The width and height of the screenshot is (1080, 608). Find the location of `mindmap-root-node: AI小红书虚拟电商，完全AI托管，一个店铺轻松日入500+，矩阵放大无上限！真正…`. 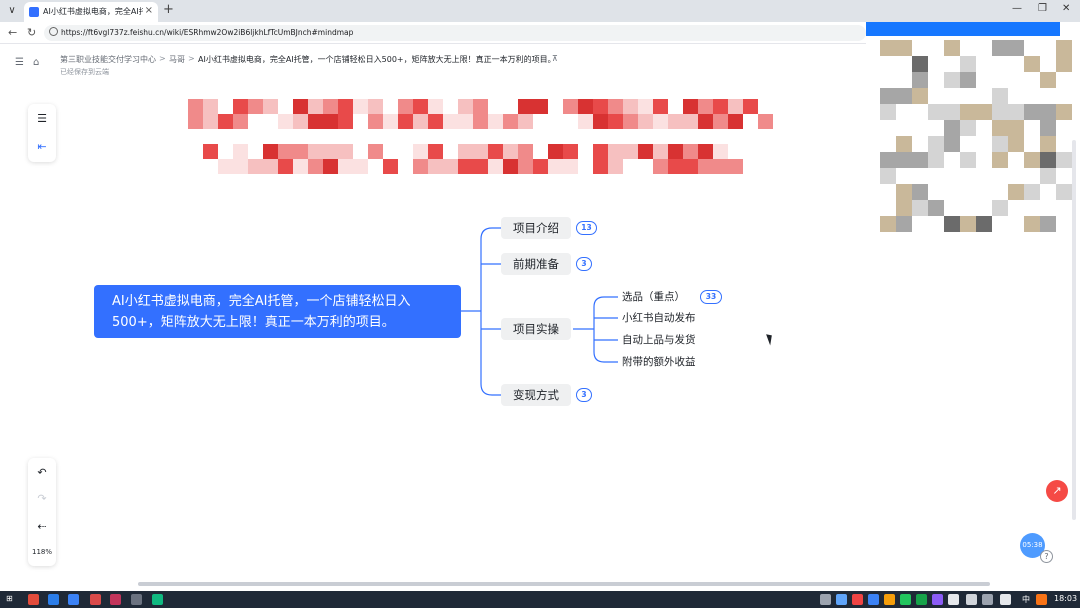

mindmap-root-node: AI小红书虚拟电商，完全AI托管，一个店铺轻松日入500+，矩阵放大无上限！真正… is located at coordinates (277, 311).